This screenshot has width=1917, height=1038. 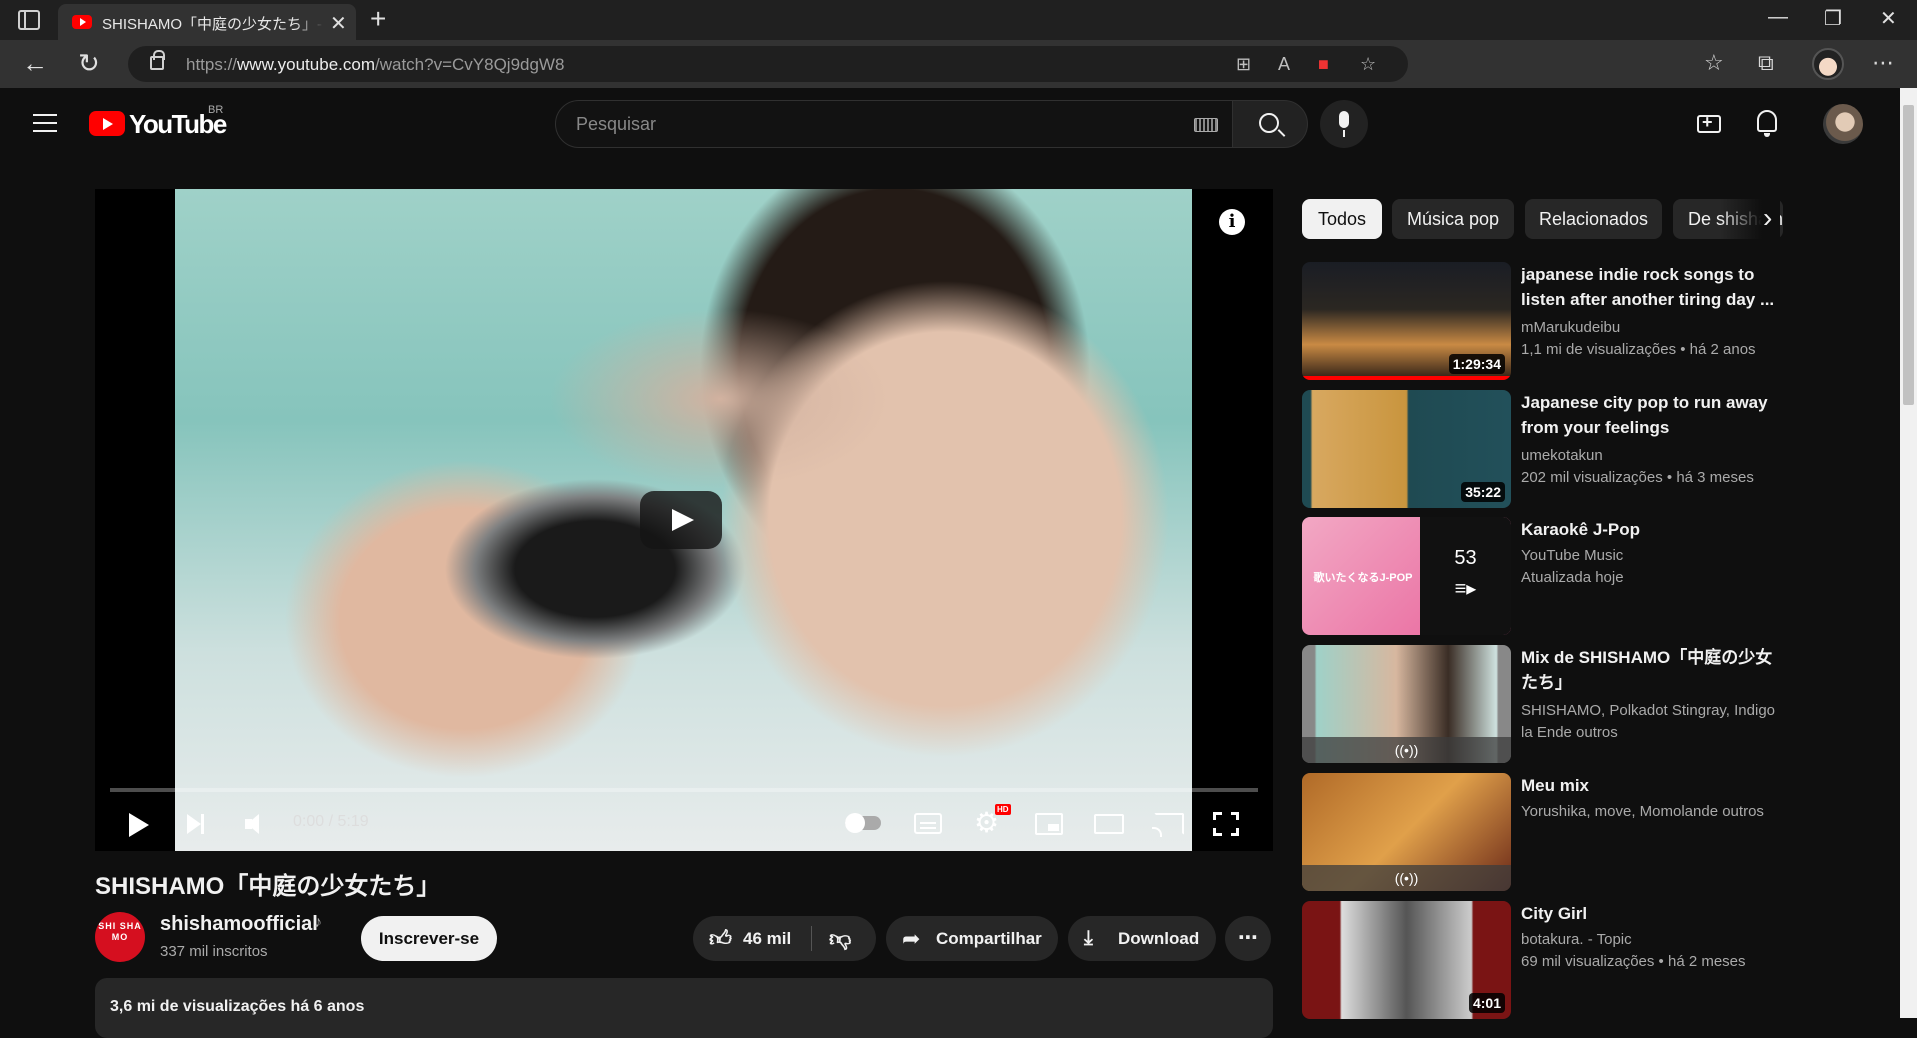 I want to click on browser-menu-icon: ⋯, so click(x=1883, y=63).